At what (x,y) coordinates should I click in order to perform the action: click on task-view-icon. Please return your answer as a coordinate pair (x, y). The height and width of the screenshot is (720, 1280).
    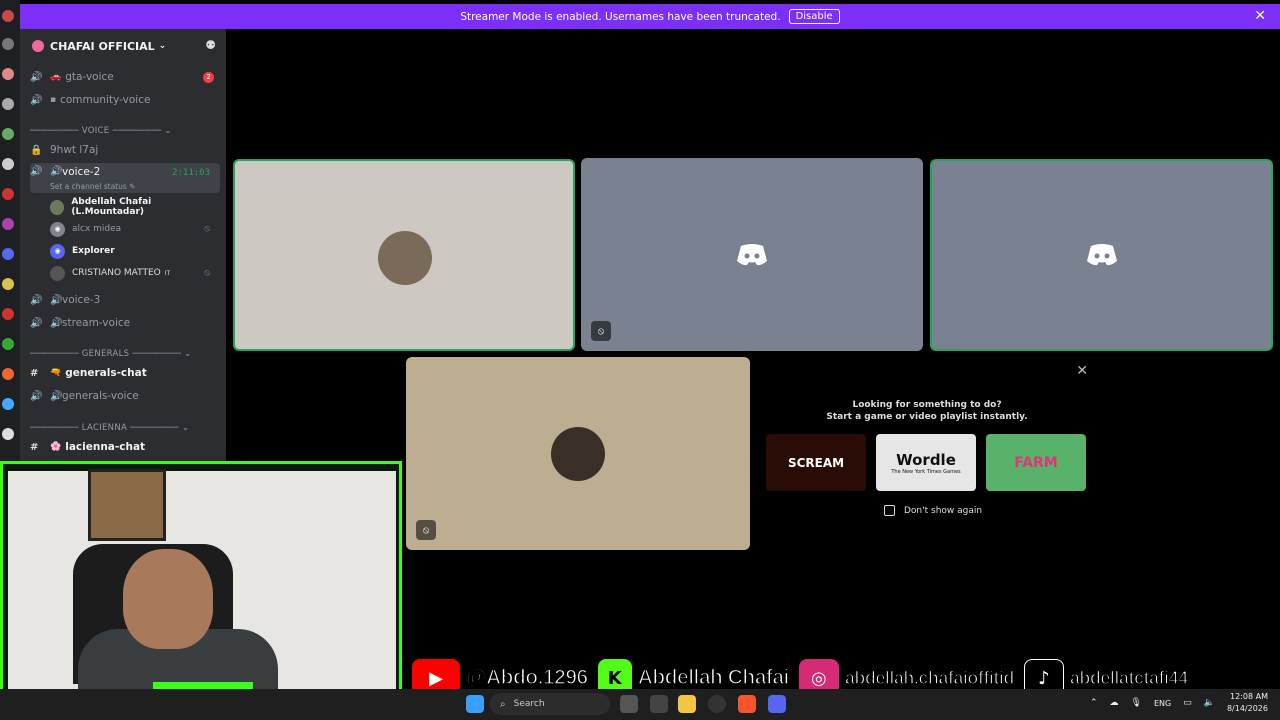
    Looking at the image, I should click on (659, 704).